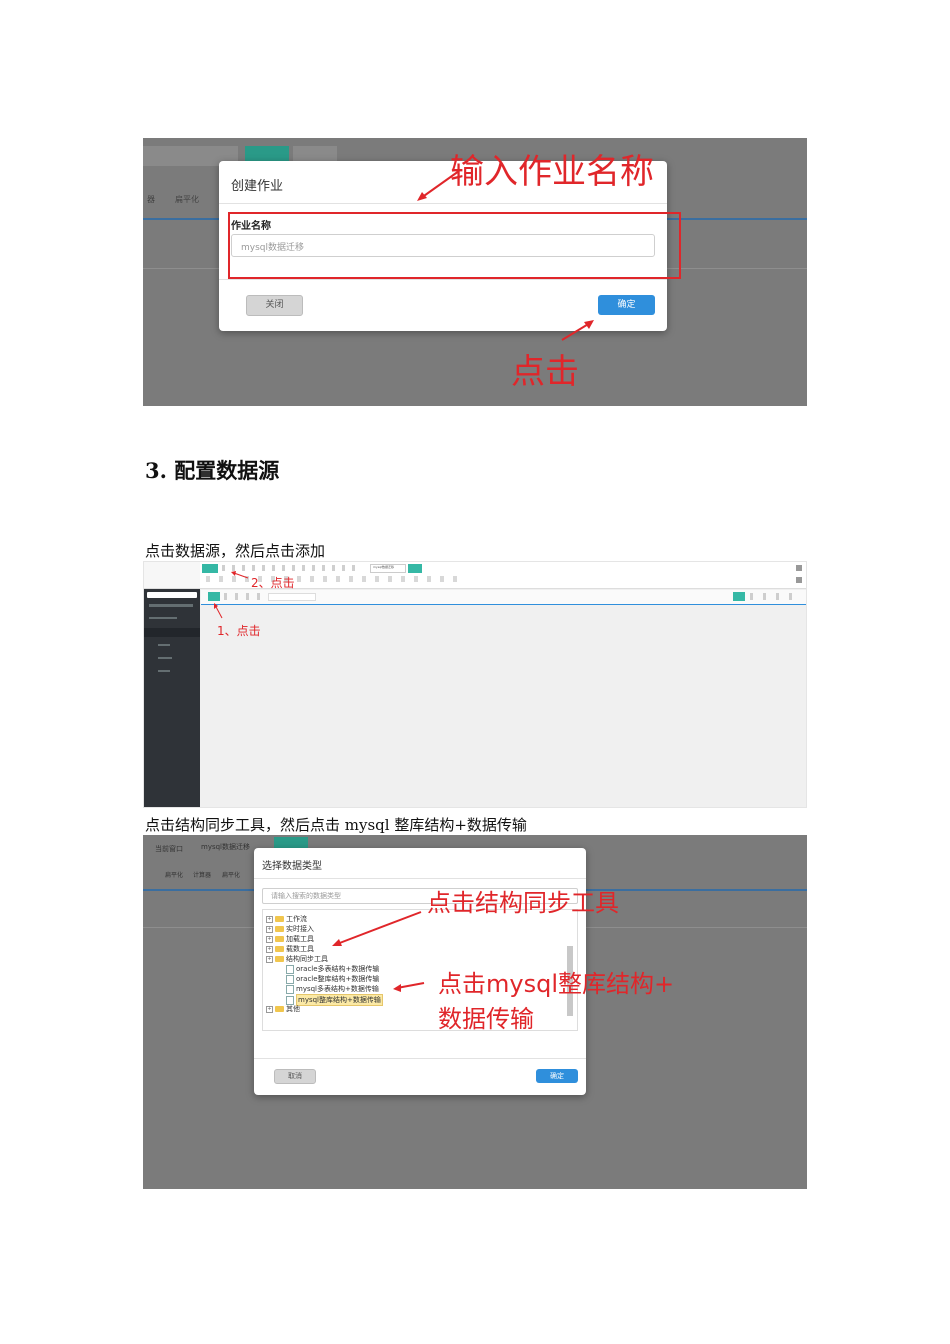 This screenshot has width=950, height=1344. I want to click on tree-leaf-item: oracle多表结构+数据传输, so click(332, 969).